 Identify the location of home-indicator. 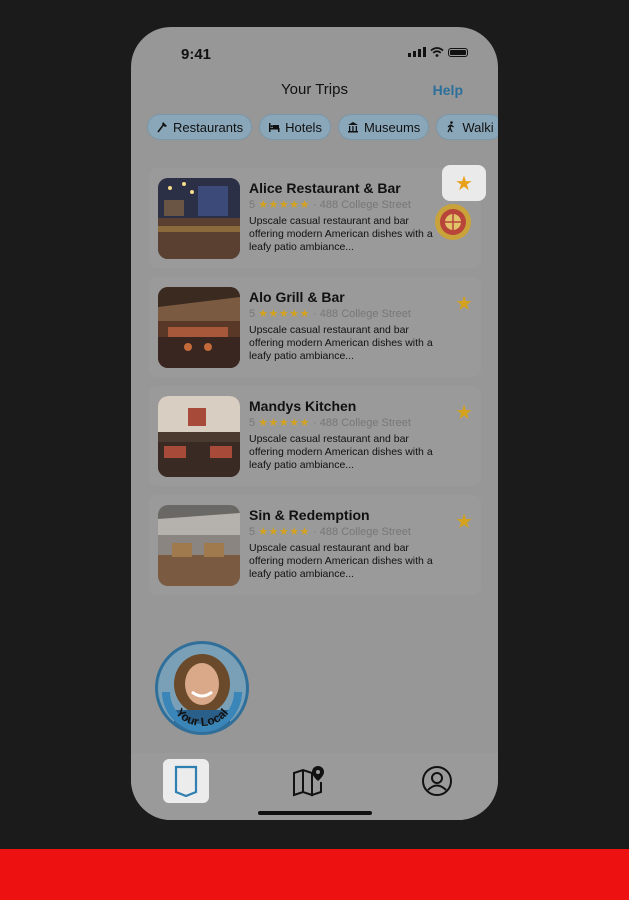
(315, 813).